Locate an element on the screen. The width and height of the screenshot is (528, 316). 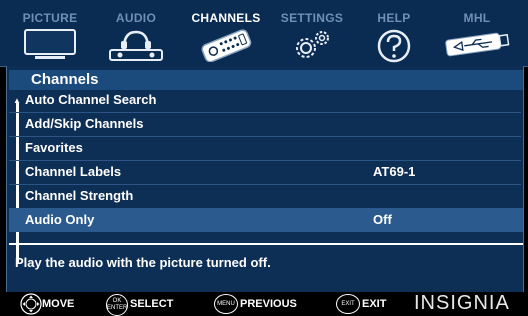
ok-enter-button-icon: OK ENTER is located at coordinates (117, 305).